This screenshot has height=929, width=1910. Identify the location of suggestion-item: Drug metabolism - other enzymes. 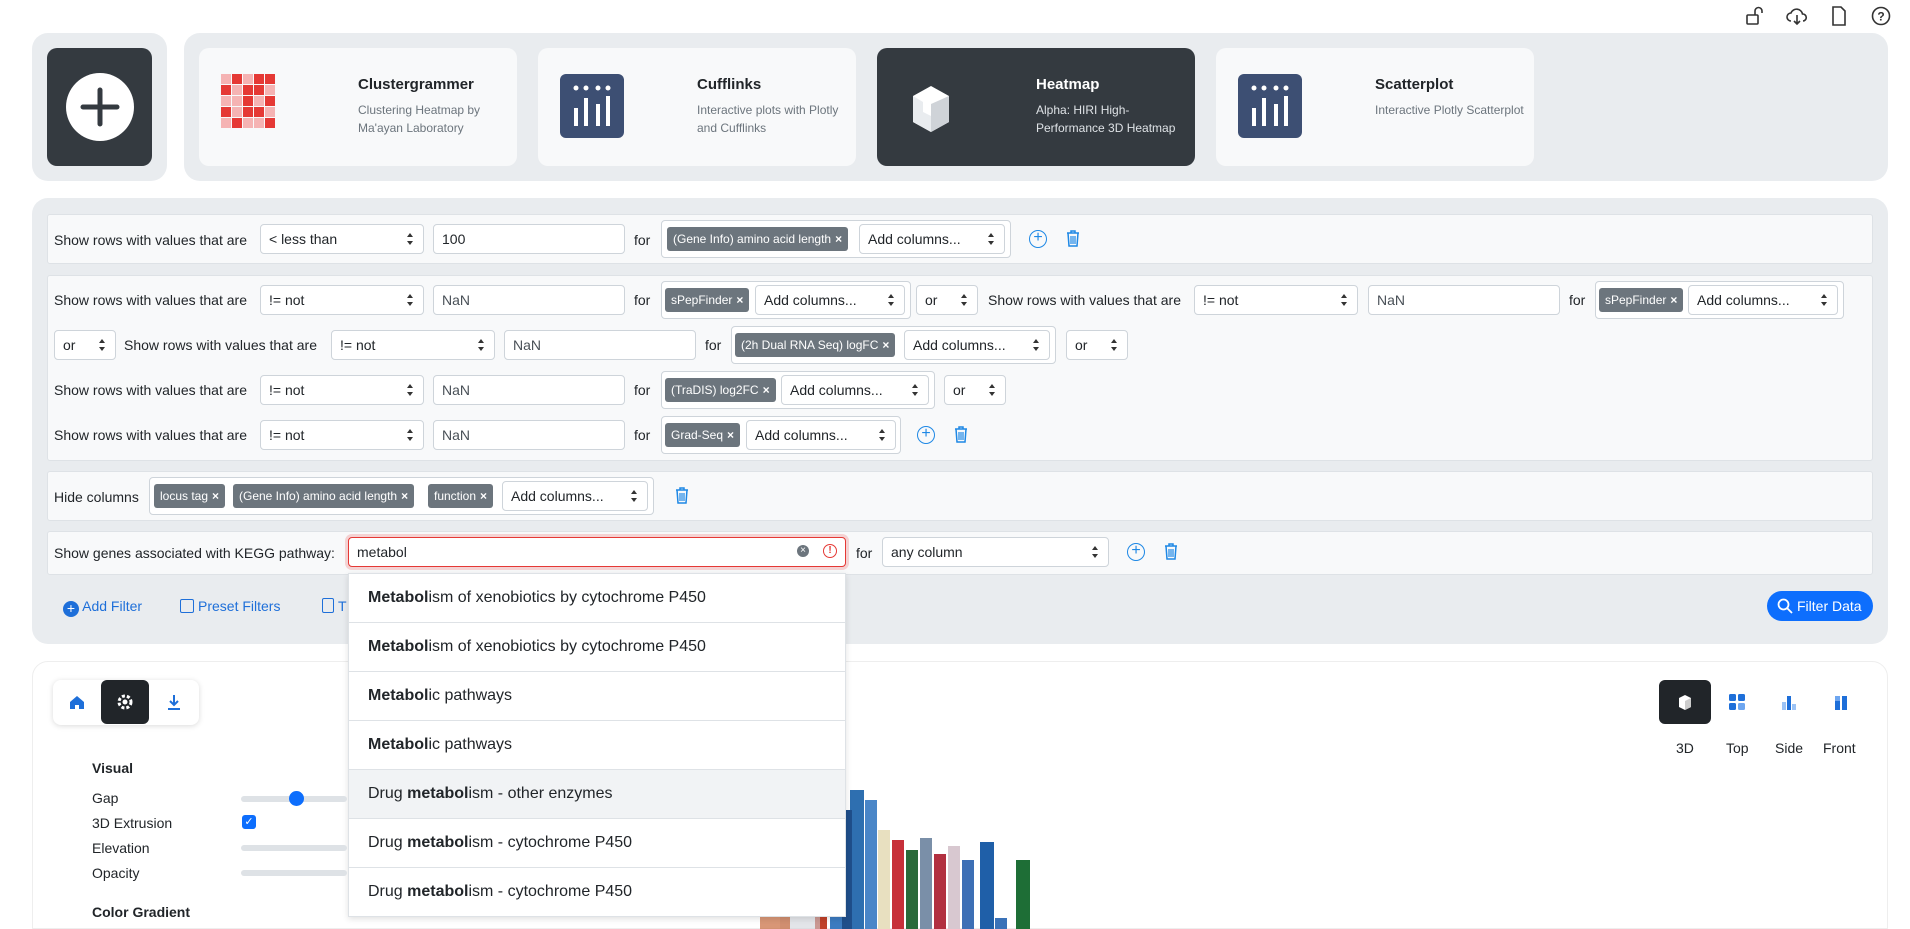
(597, 794).